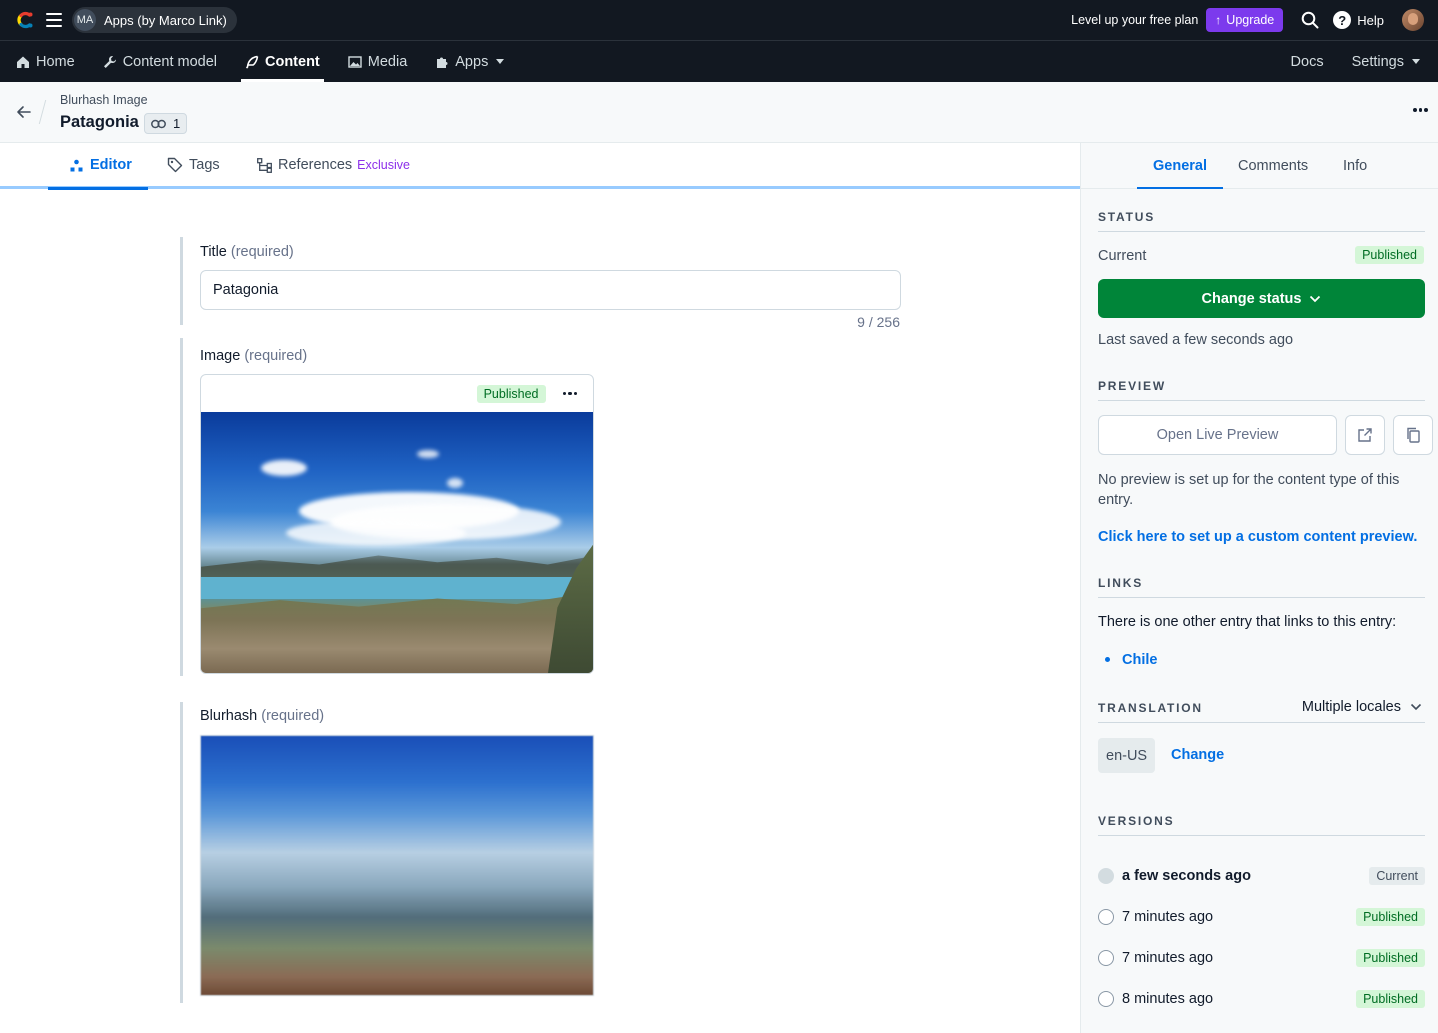  I want to click on current-label: Current, so click(1122, 256).